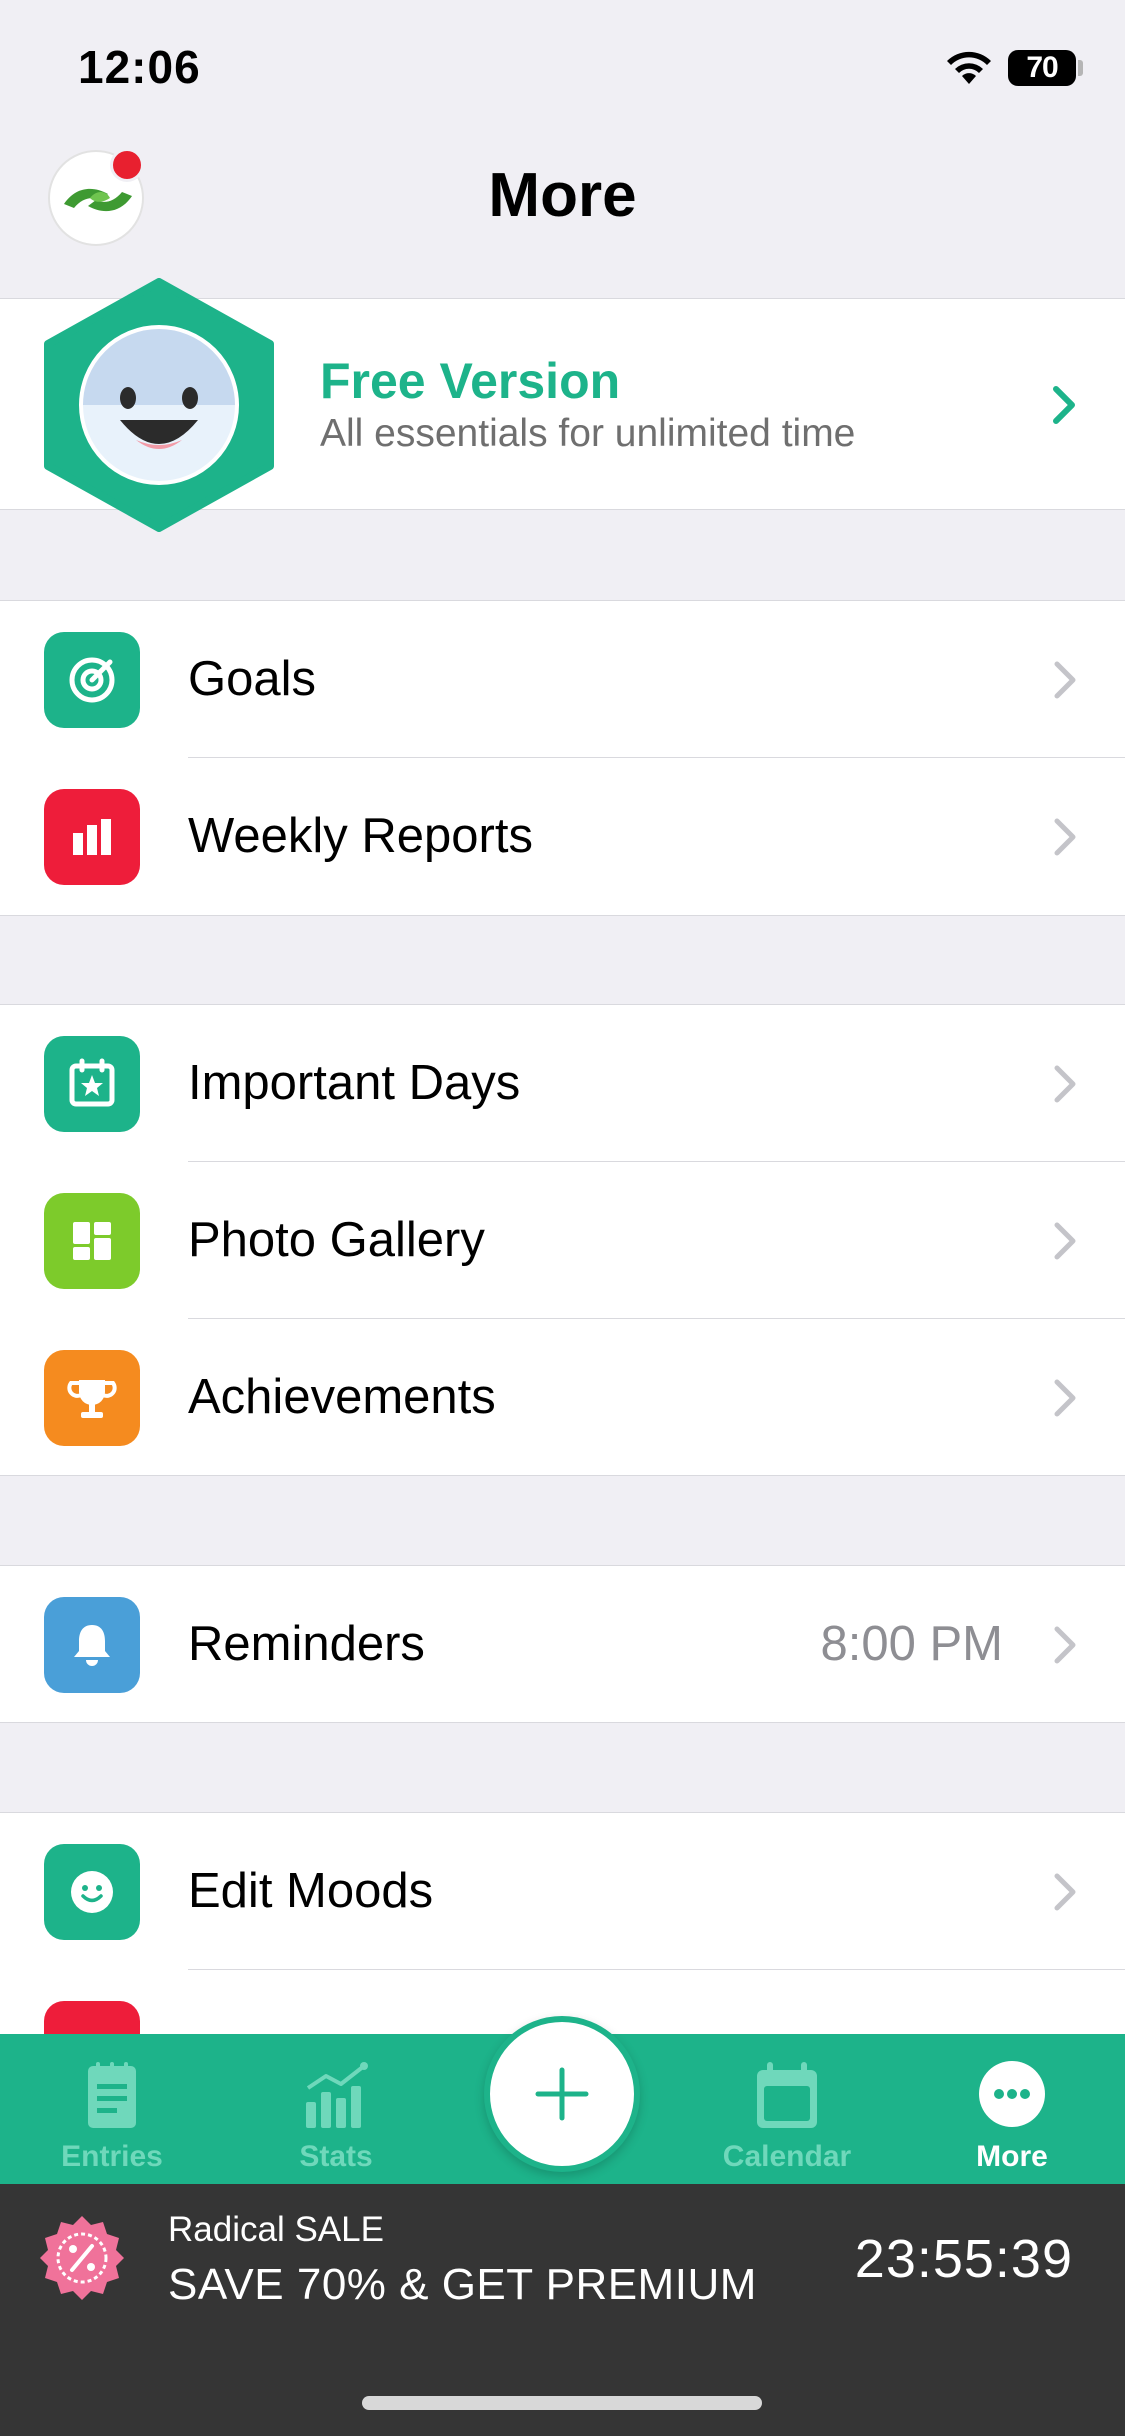 This screenshot has height=2436, width=1125. I want to click on promo-title: Free Version, so click(470, 381).